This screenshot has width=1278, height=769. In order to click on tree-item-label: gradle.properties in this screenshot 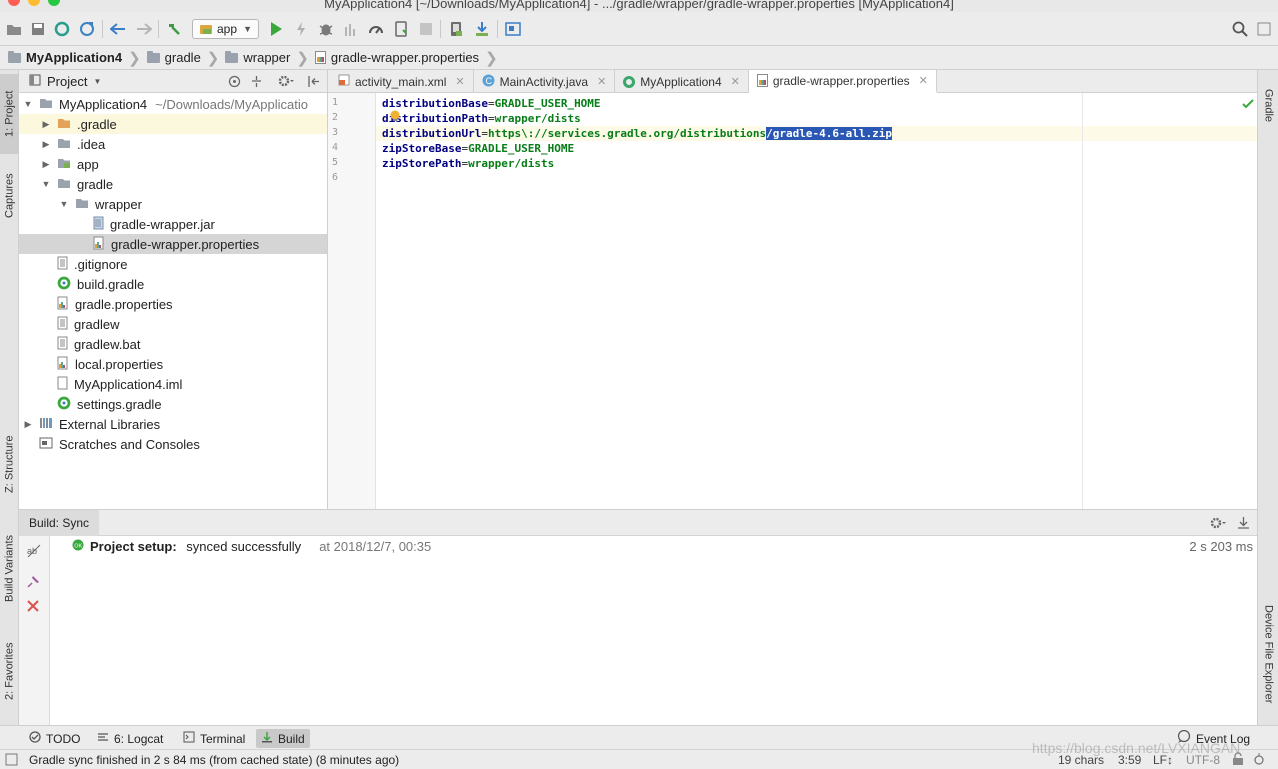, I will do `click(124, 304)`.